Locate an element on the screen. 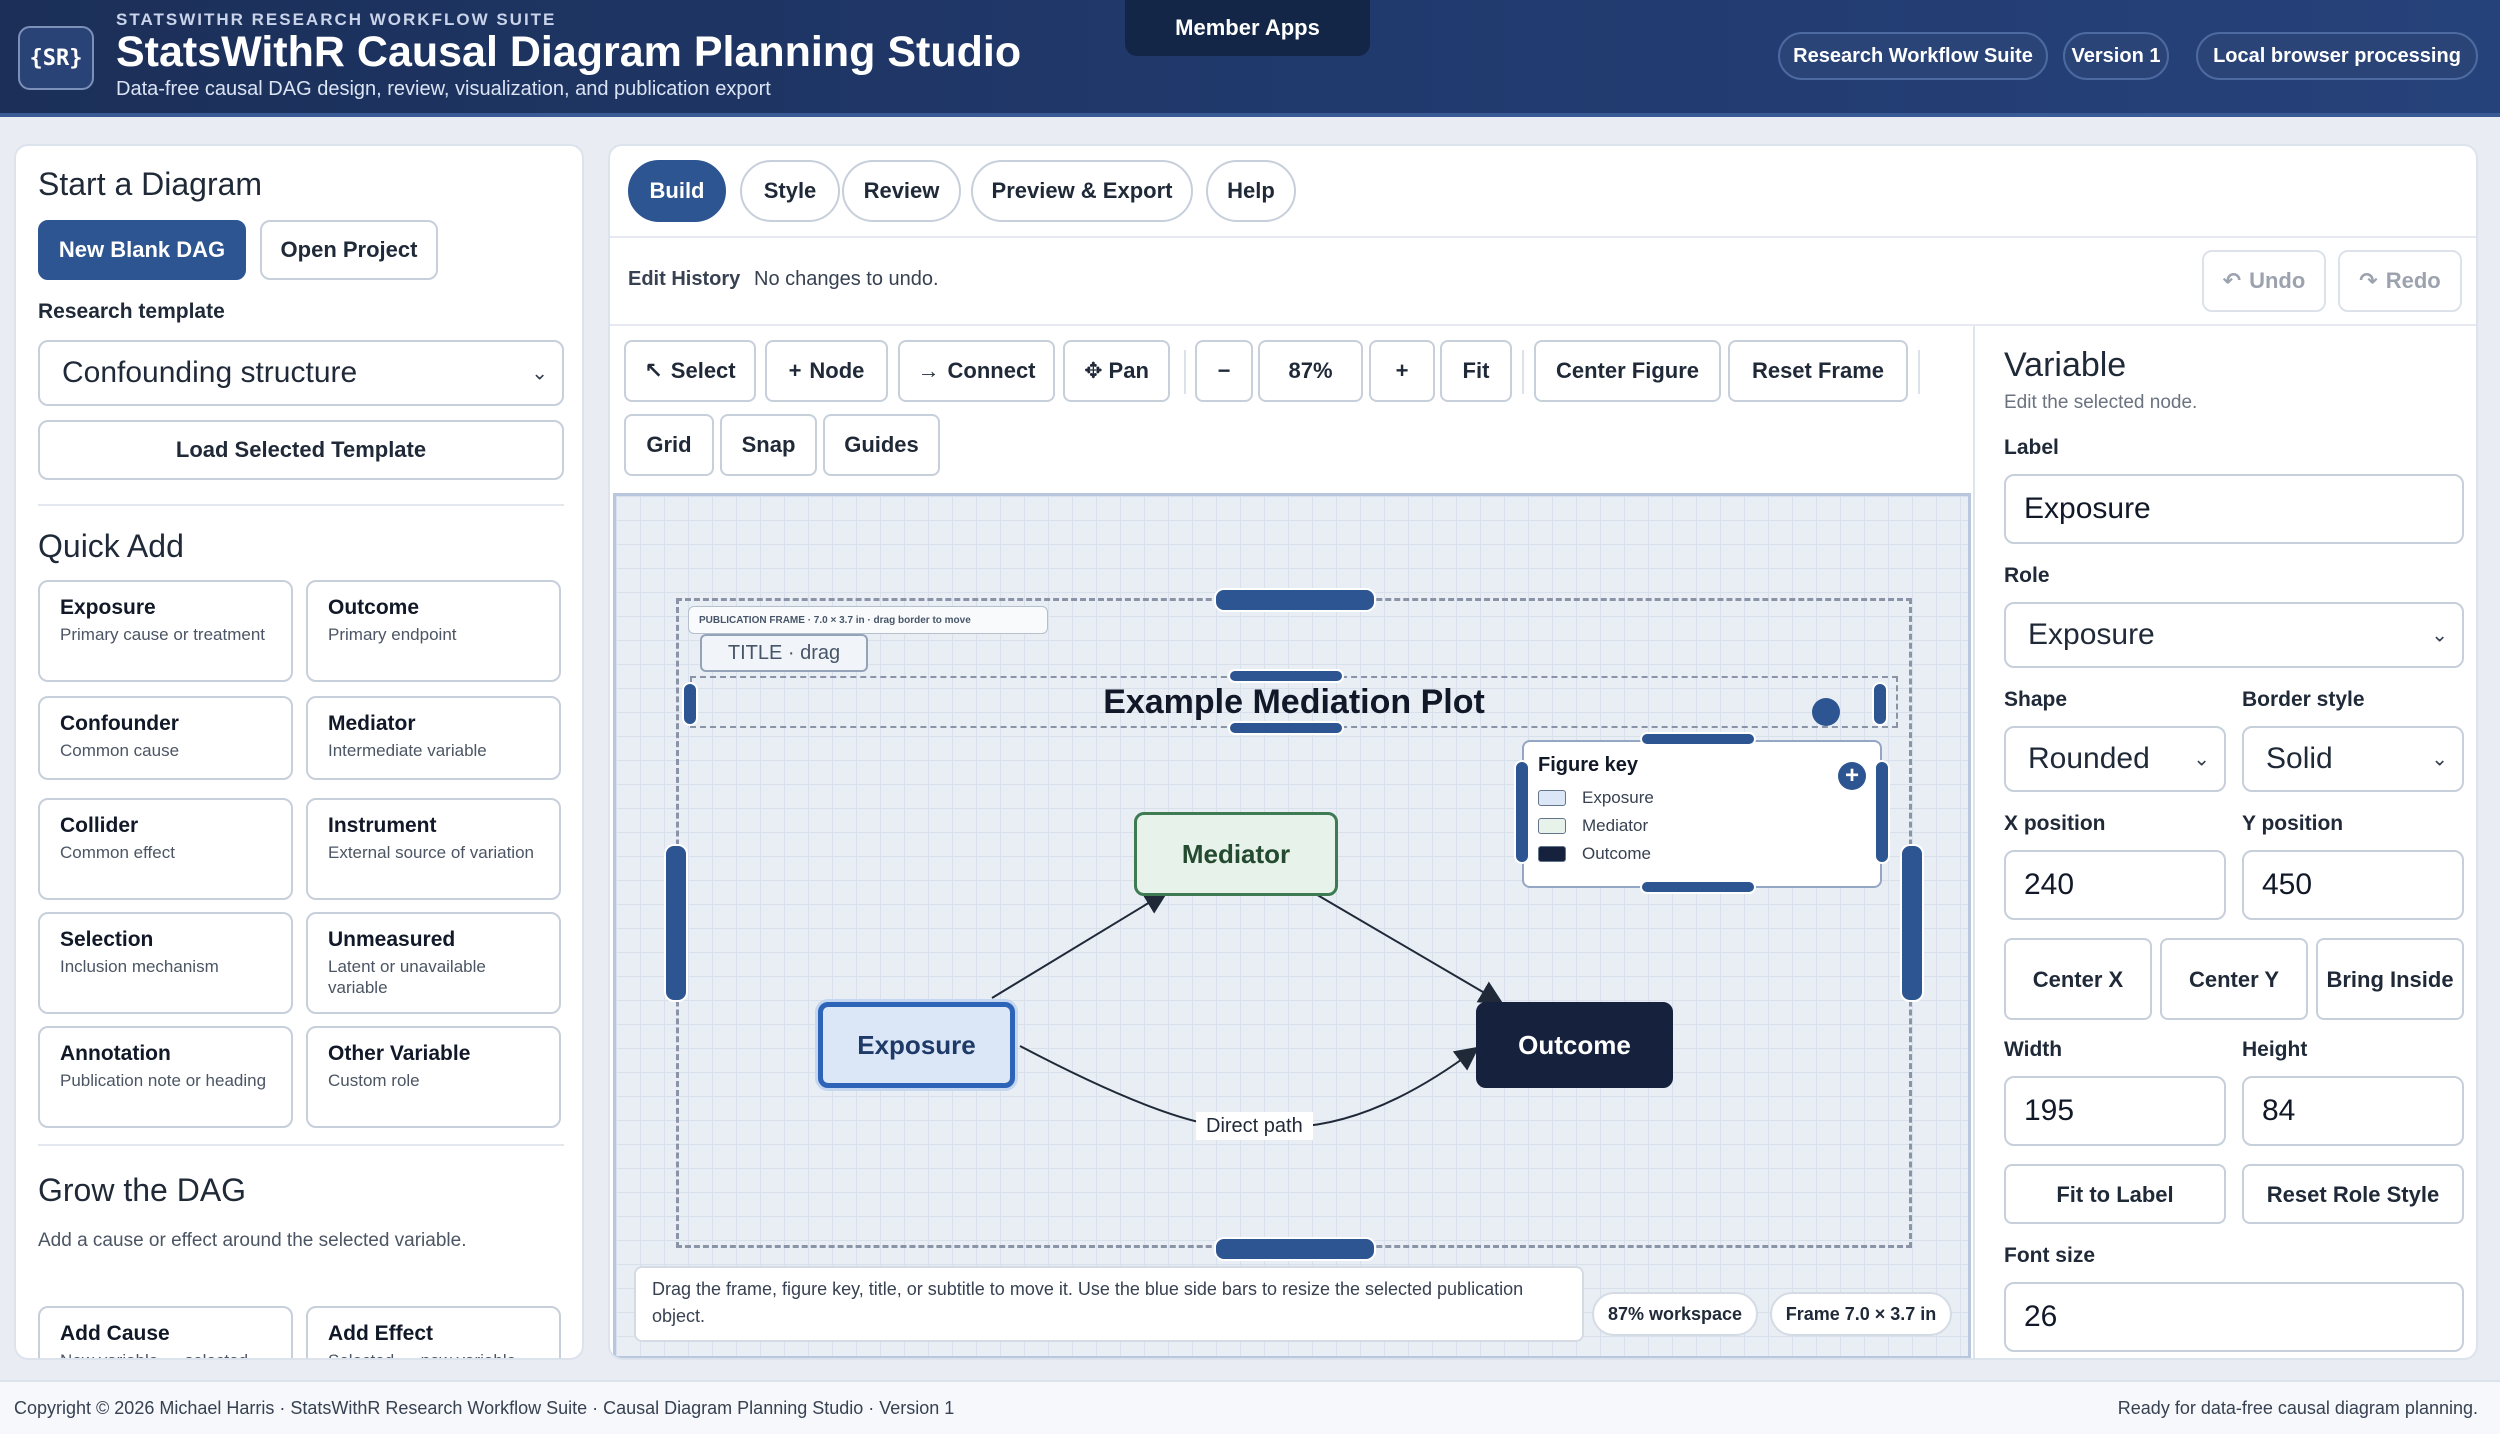 The width and height of the screenshot is (2500, 1434). pan-tool: ✥ Pan is located at coordinates (1116, 371).